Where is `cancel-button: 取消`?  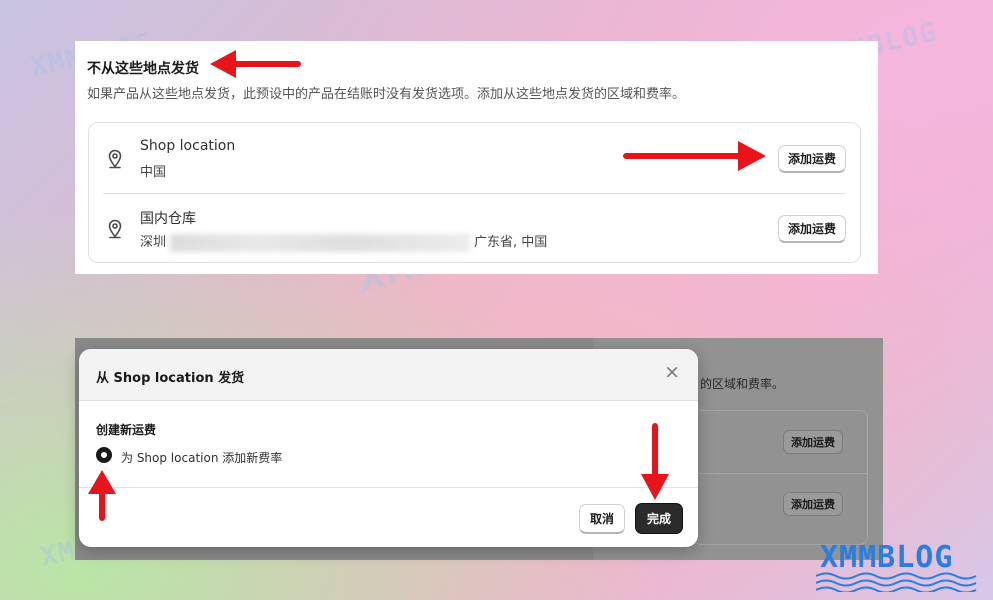
cancel-button: 取消 is located at coordinates (602, 519).